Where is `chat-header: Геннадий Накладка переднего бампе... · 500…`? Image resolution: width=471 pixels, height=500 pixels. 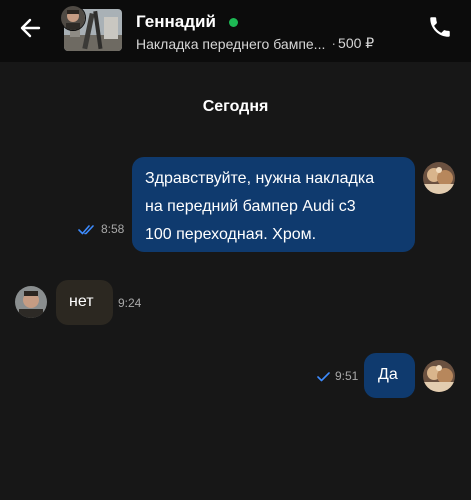 chat-header: Геннадий Накладка переднего бампе... · 500… is located at coordinates (235, 31).